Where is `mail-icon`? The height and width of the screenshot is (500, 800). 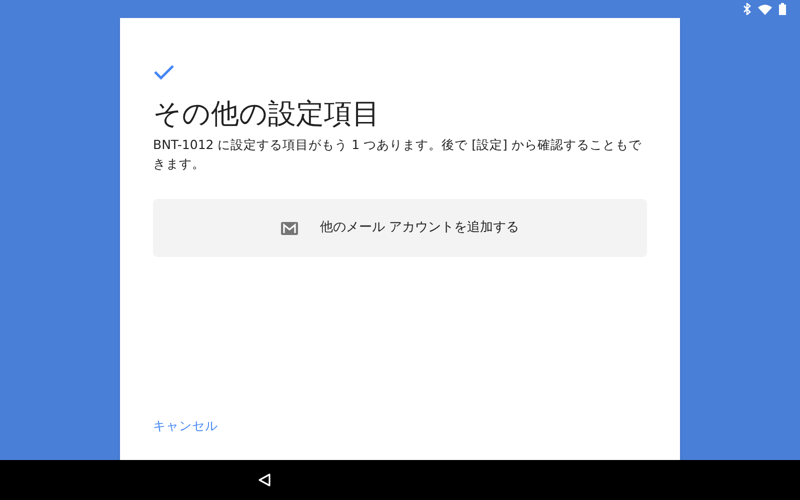 mail-icon is located at coordinates (289, 228).